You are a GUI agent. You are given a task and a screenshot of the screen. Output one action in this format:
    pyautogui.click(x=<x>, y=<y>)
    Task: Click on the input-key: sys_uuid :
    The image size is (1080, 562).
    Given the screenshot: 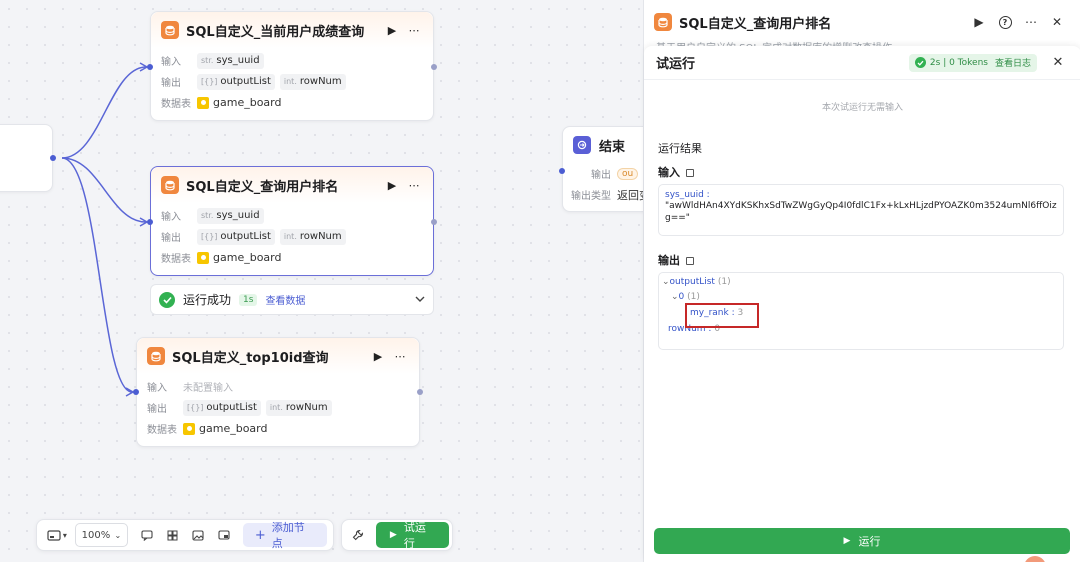 What is the action you would take?
    pyautogui.click(x=687, y=195)
    